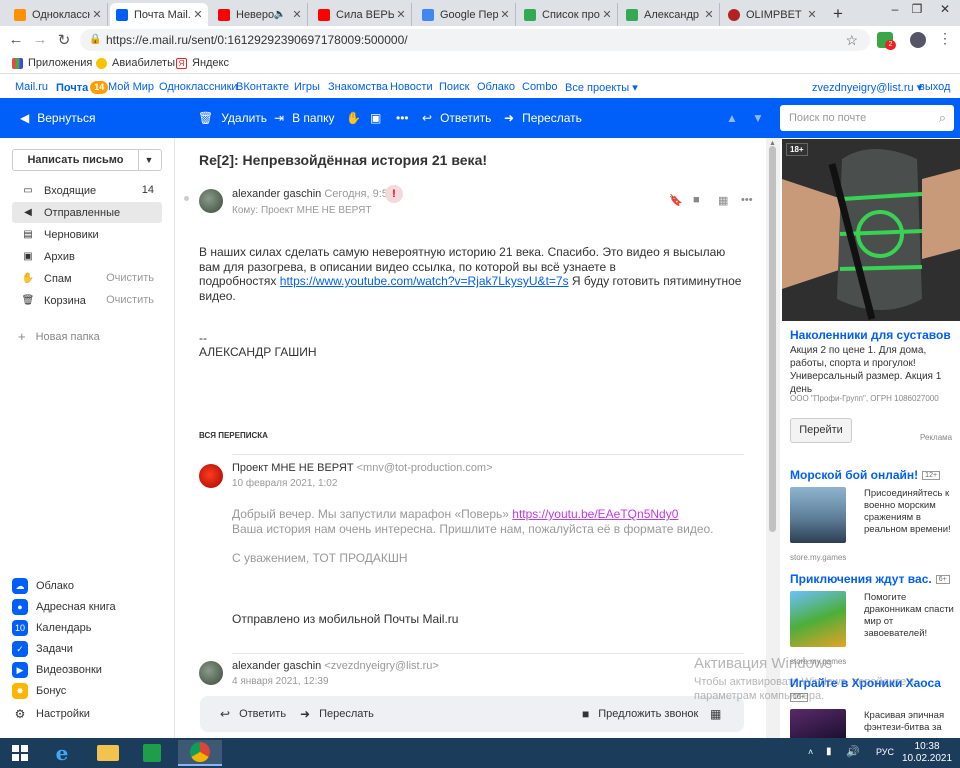 This screenshot has height=768, width=960. What do you see at coordinates (357, 118) in the screenshot?
I see `spam-button: ✋` at bounding box center [357, 118].